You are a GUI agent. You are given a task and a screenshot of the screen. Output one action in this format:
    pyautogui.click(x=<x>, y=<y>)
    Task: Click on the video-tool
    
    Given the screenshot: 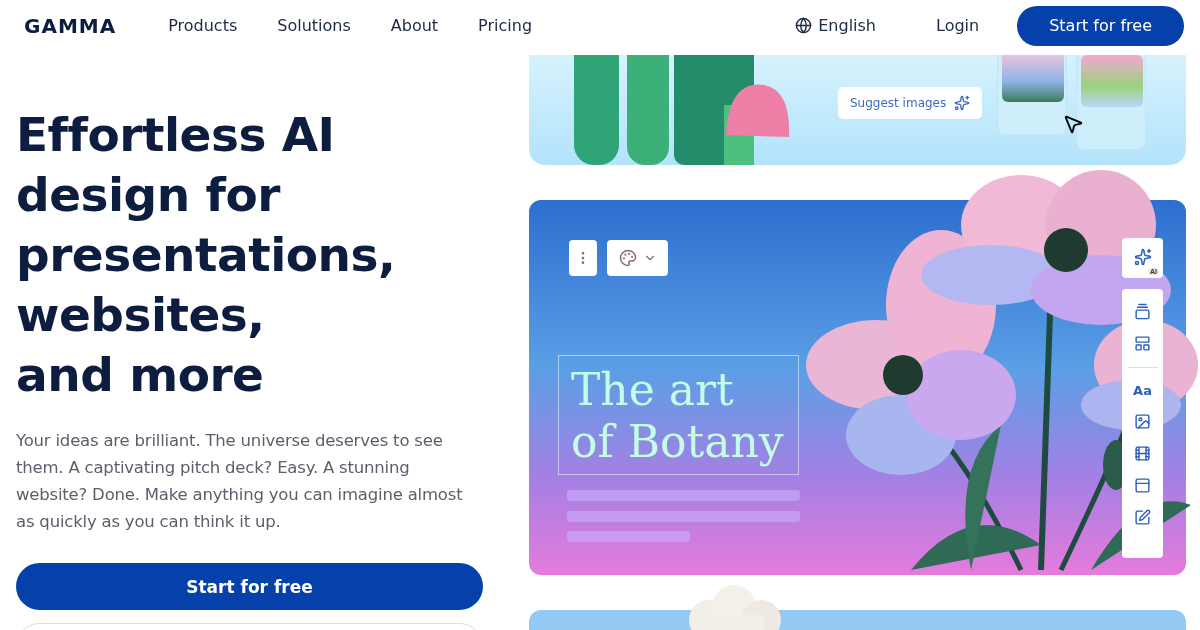 What is the action you would take?
    pyautogui.click(x=1142, y=453)
    